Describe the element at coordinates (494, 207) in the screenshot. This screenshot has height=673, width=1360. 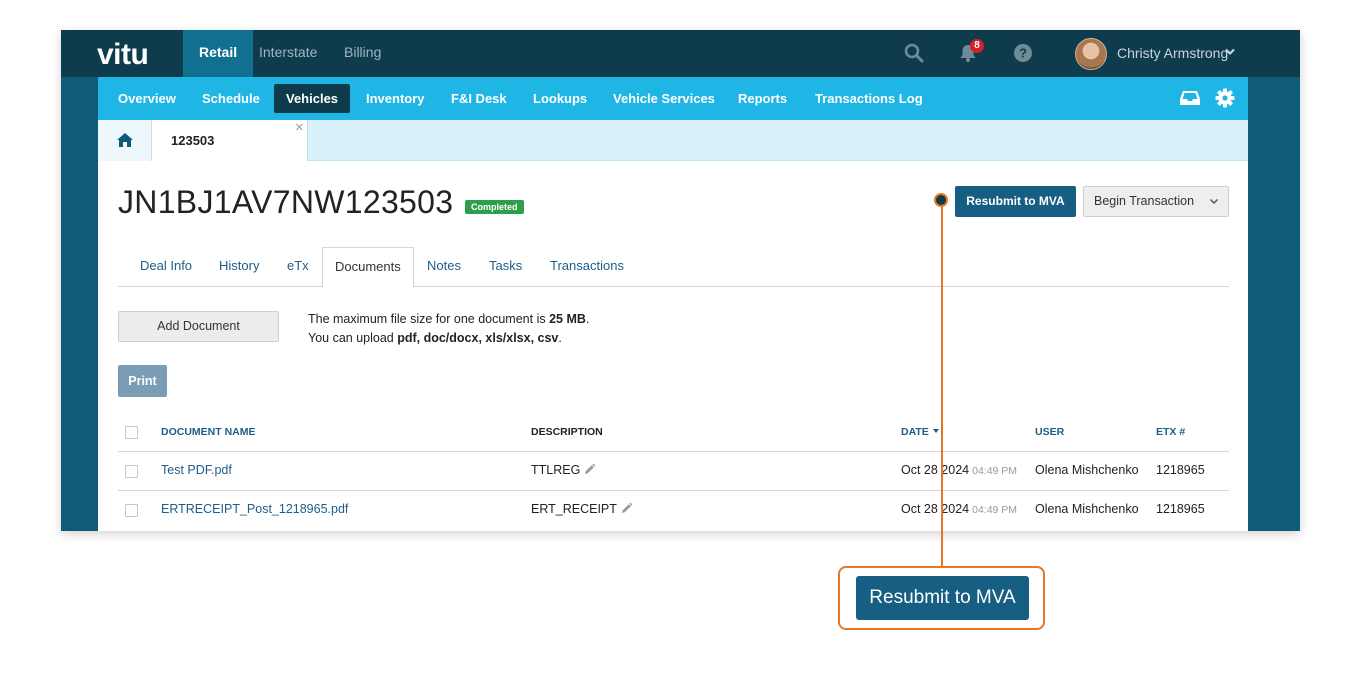
I see `status-badge: Completed` at that location.